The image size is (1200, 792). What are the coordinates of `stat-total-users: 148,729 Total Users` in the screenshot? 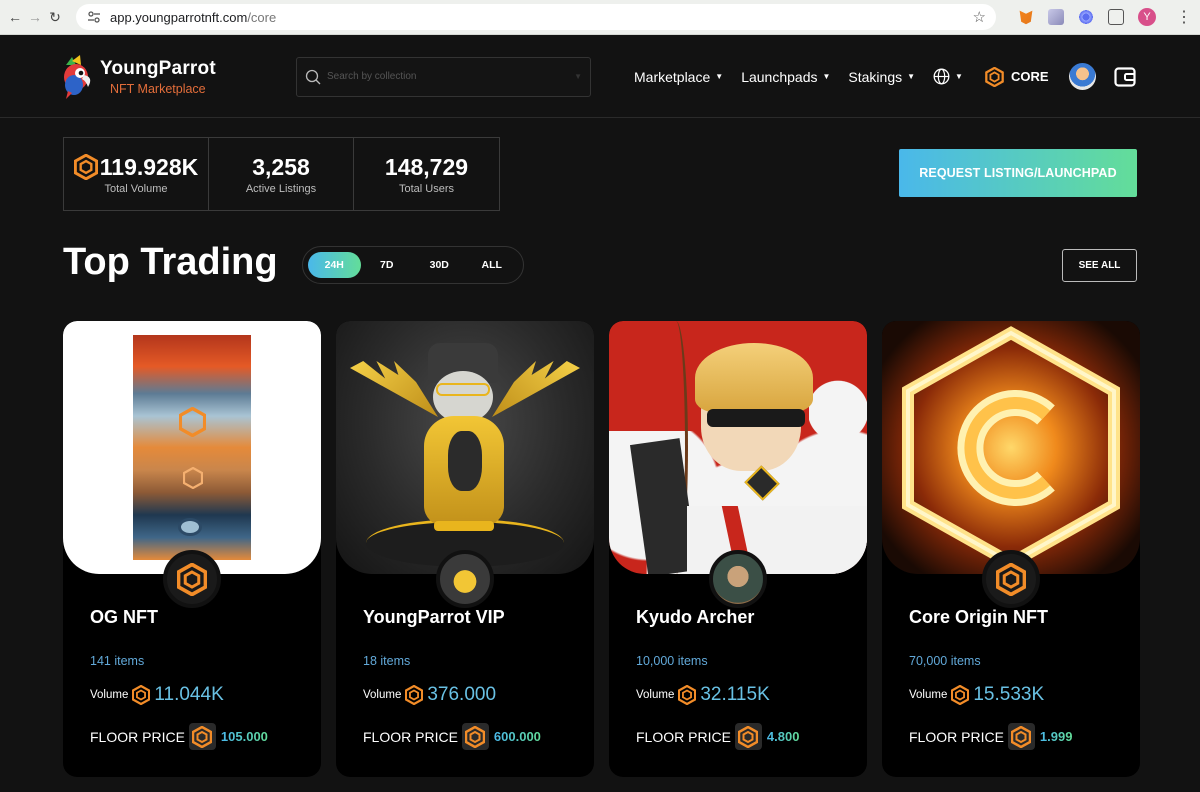 It's located at (426, 174).